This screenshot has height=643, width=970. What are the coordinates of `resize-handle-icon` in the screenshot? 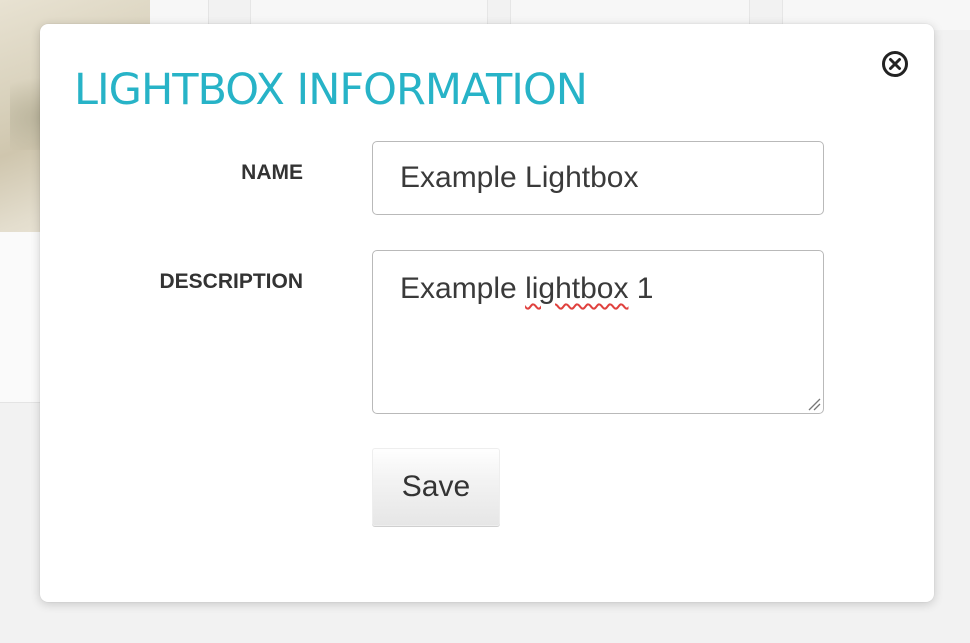 It's located at (813, 403).